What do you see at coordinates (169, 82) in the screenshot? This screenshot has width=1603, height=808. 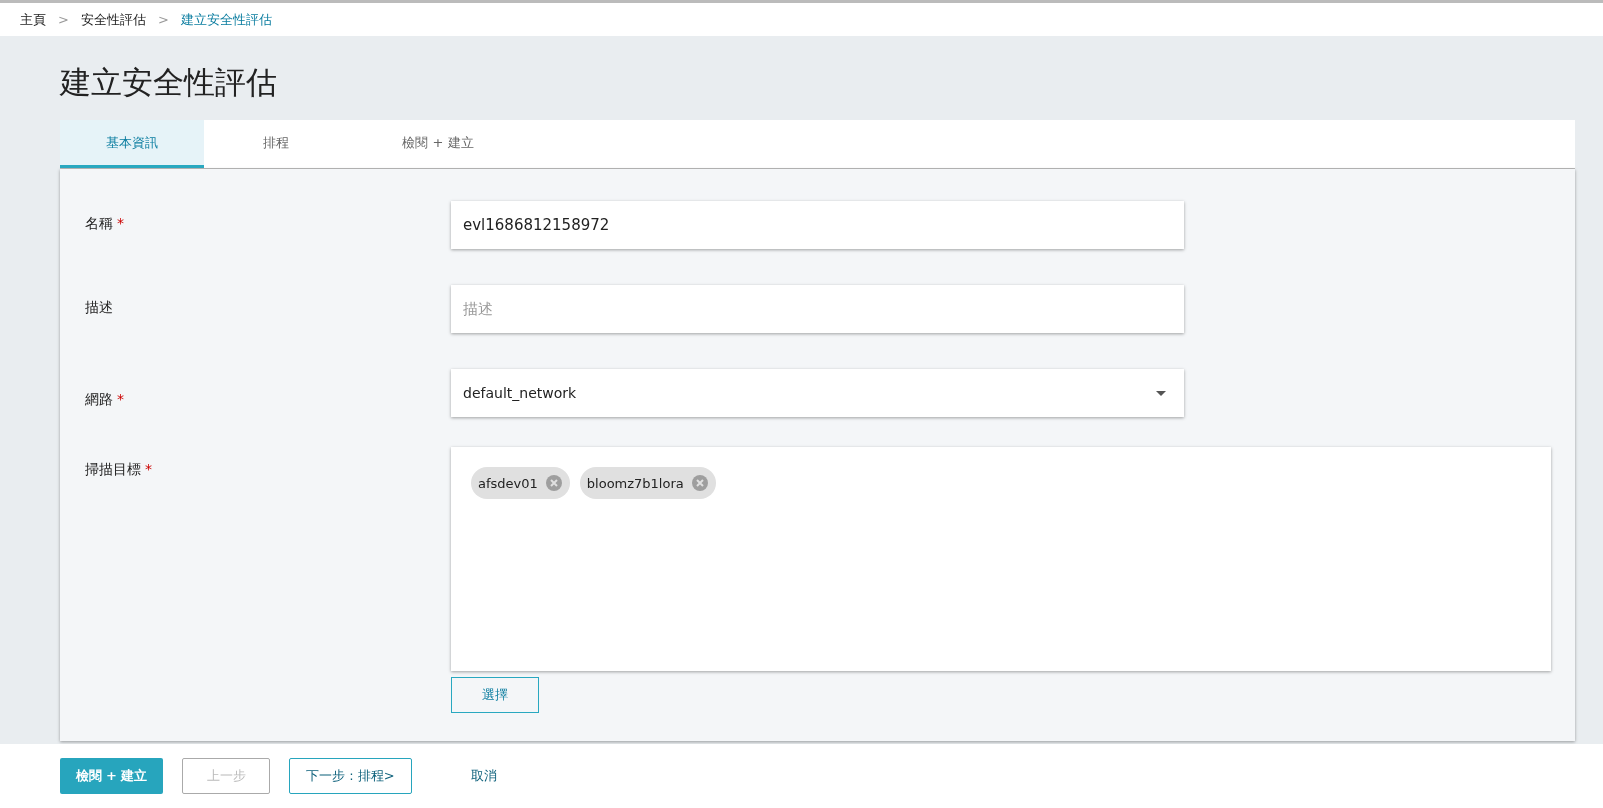 I see `page-title: 建立安全性評估` at bounding box center [169, 82].